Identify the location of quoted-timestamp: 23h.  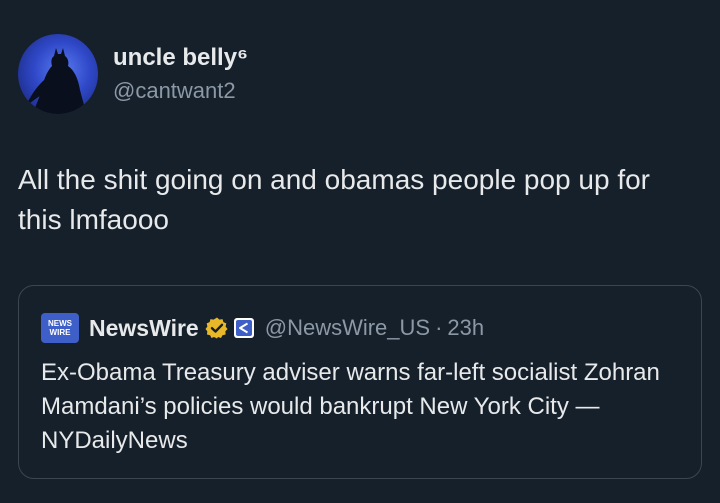
(465, 328).